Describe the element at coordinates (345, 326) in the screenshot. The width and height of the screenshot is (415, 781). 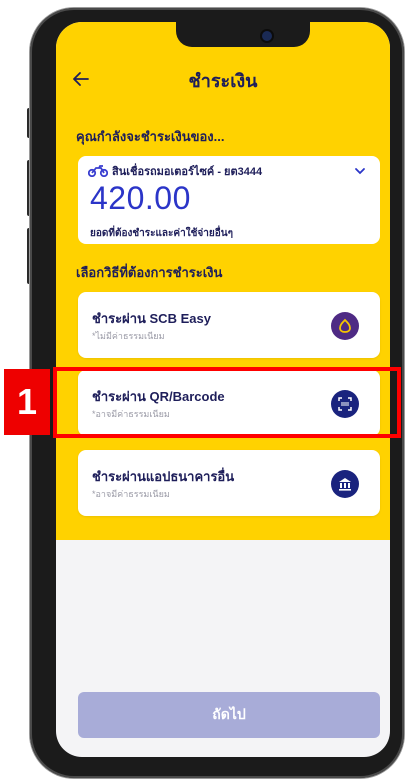
I see `scb-logo-icon` at that location.